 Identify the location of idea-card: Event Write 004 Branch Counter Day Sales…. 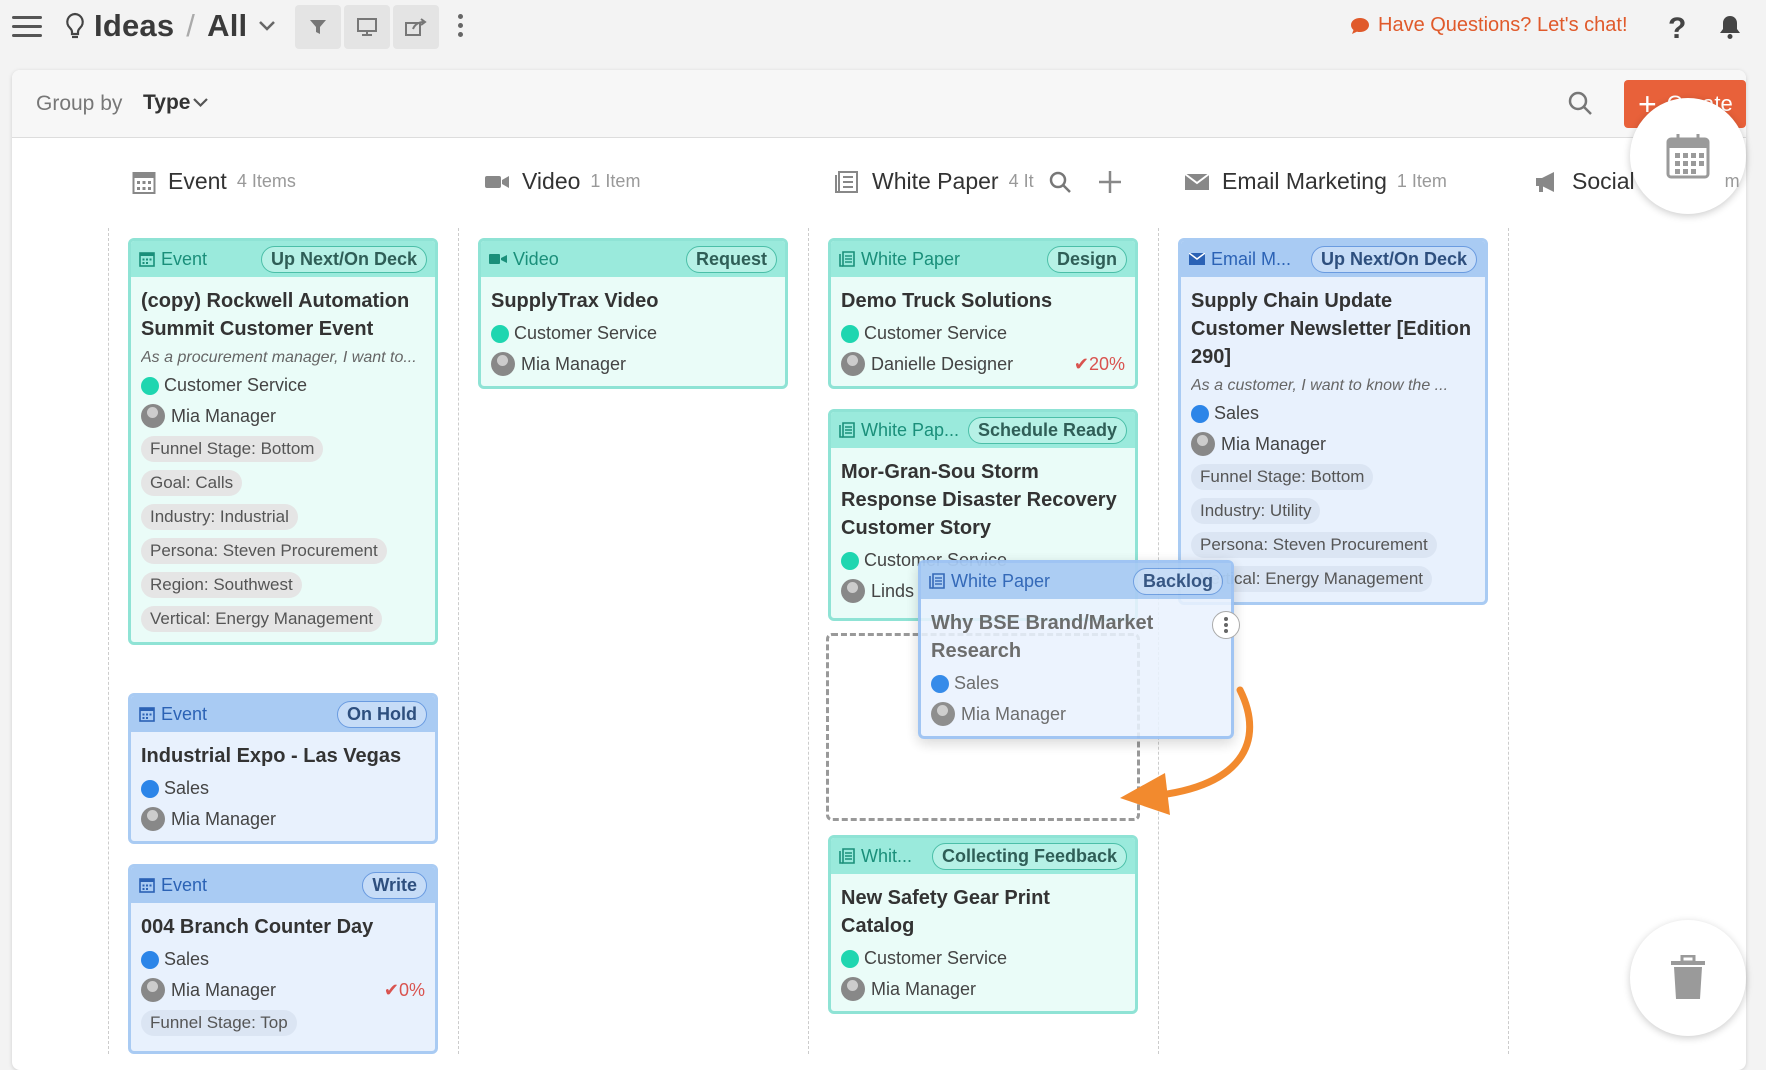
(283, 959).